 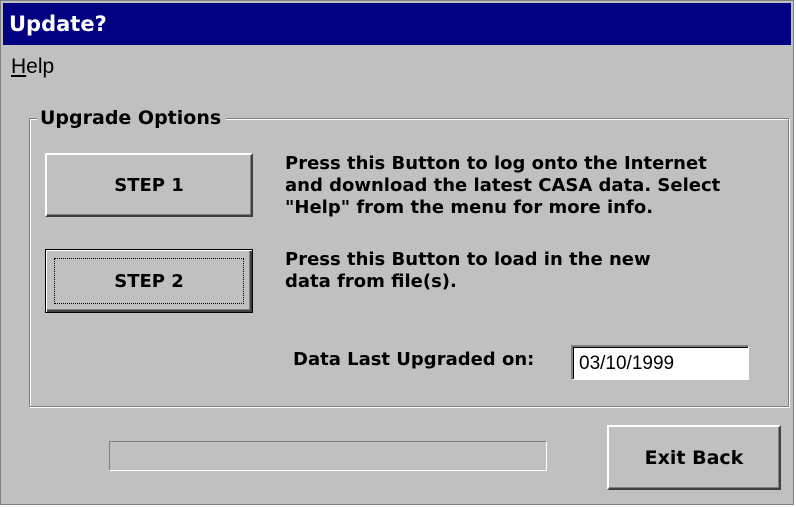 I want to click on exit-back-button: Exit Back, so click(x=694, y=457).